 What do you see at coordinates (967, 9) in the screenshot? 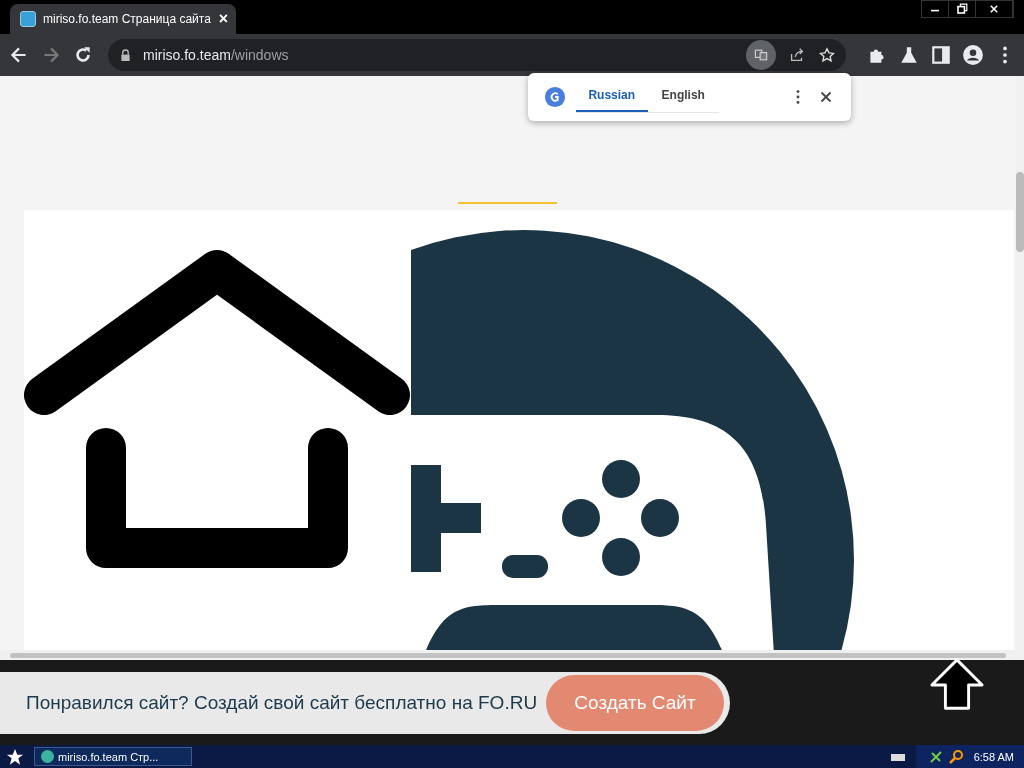
I see `window-controls` at bounding box center [967, 9].